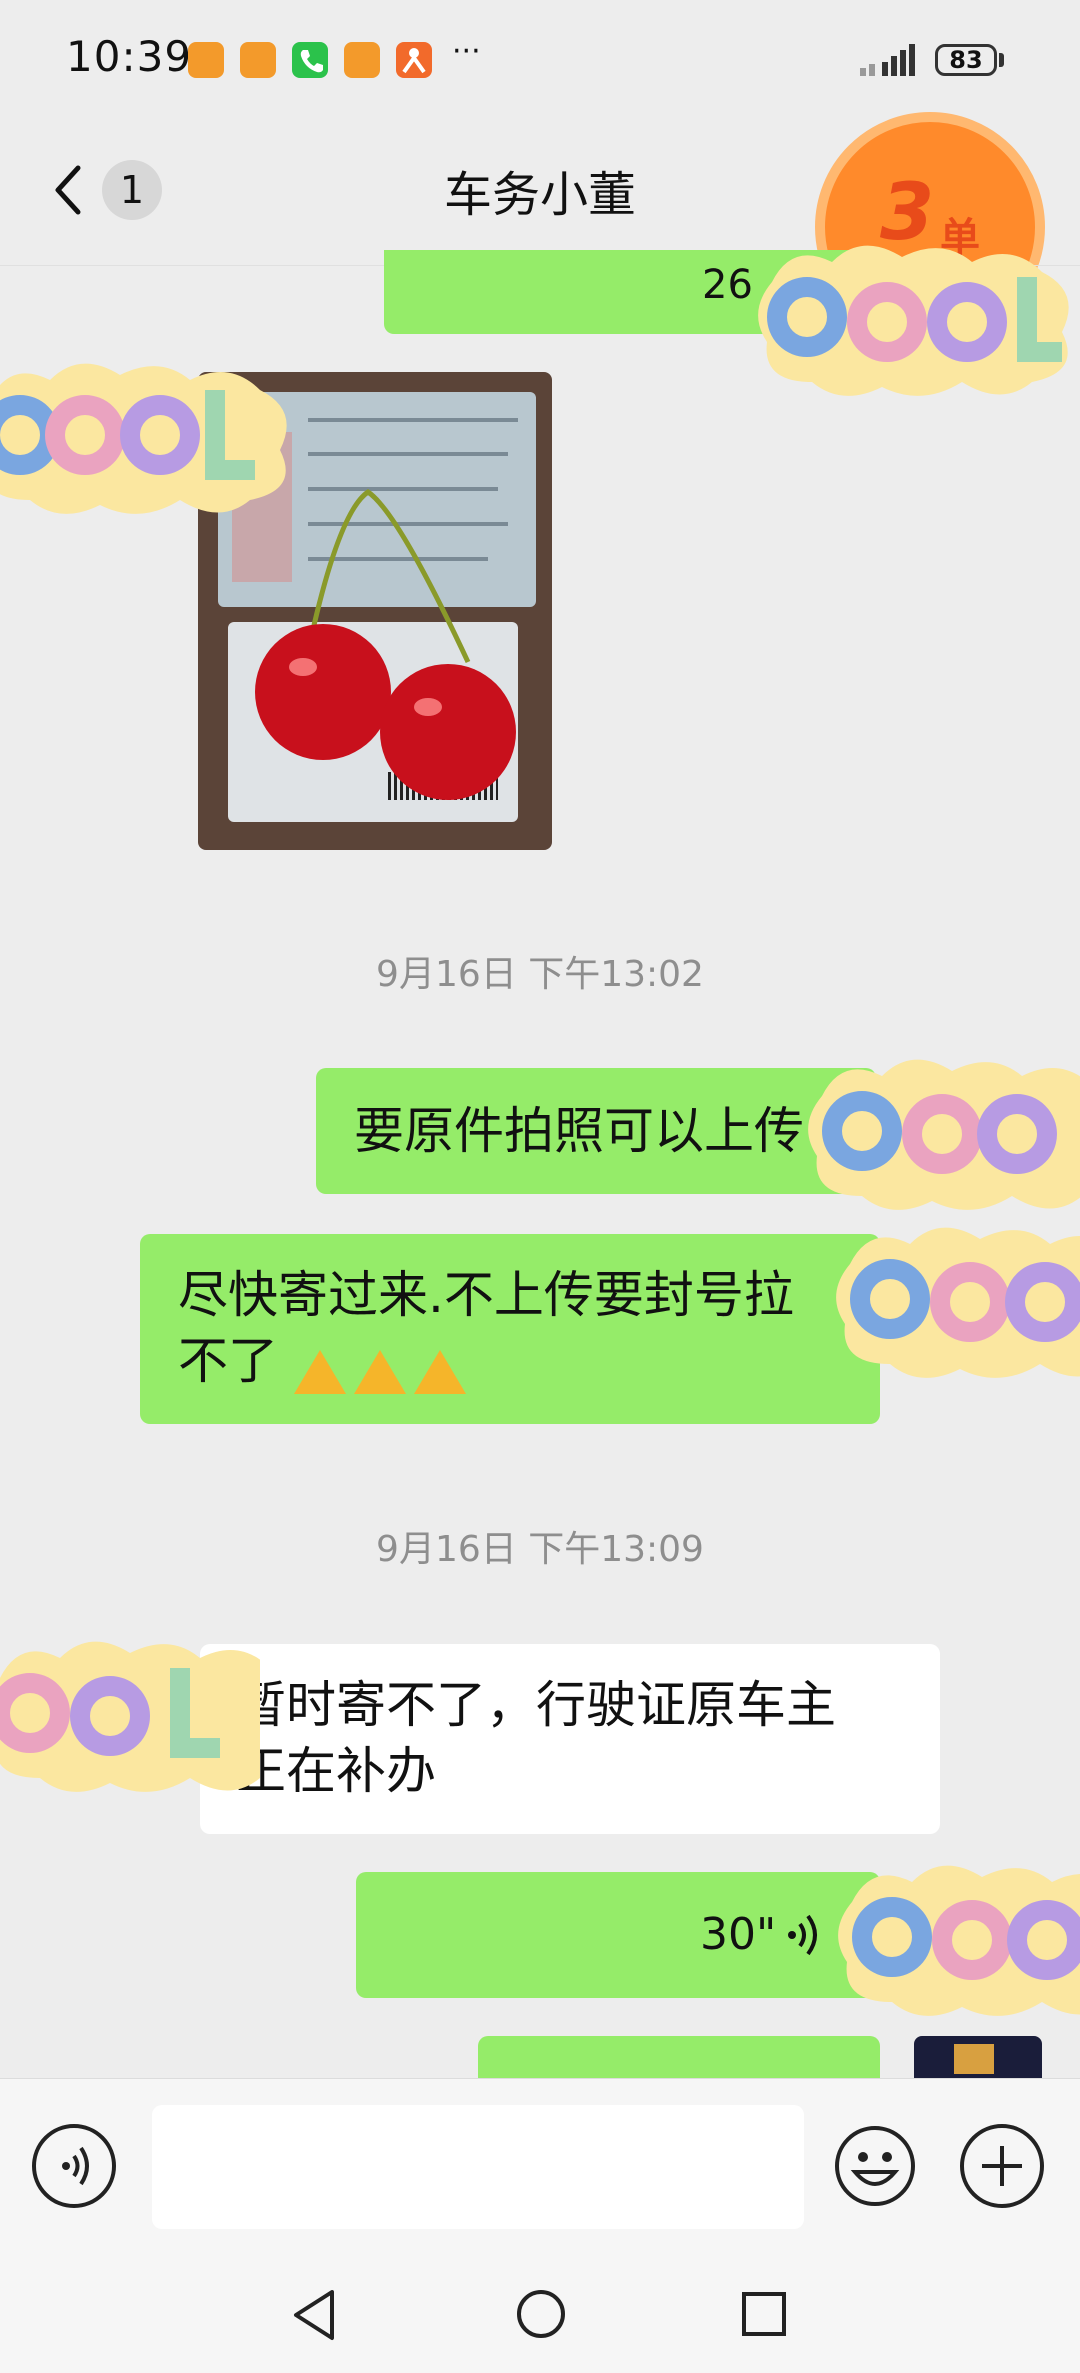  I want to click on message-text-line2: 正在补办, so click(336, 1771).